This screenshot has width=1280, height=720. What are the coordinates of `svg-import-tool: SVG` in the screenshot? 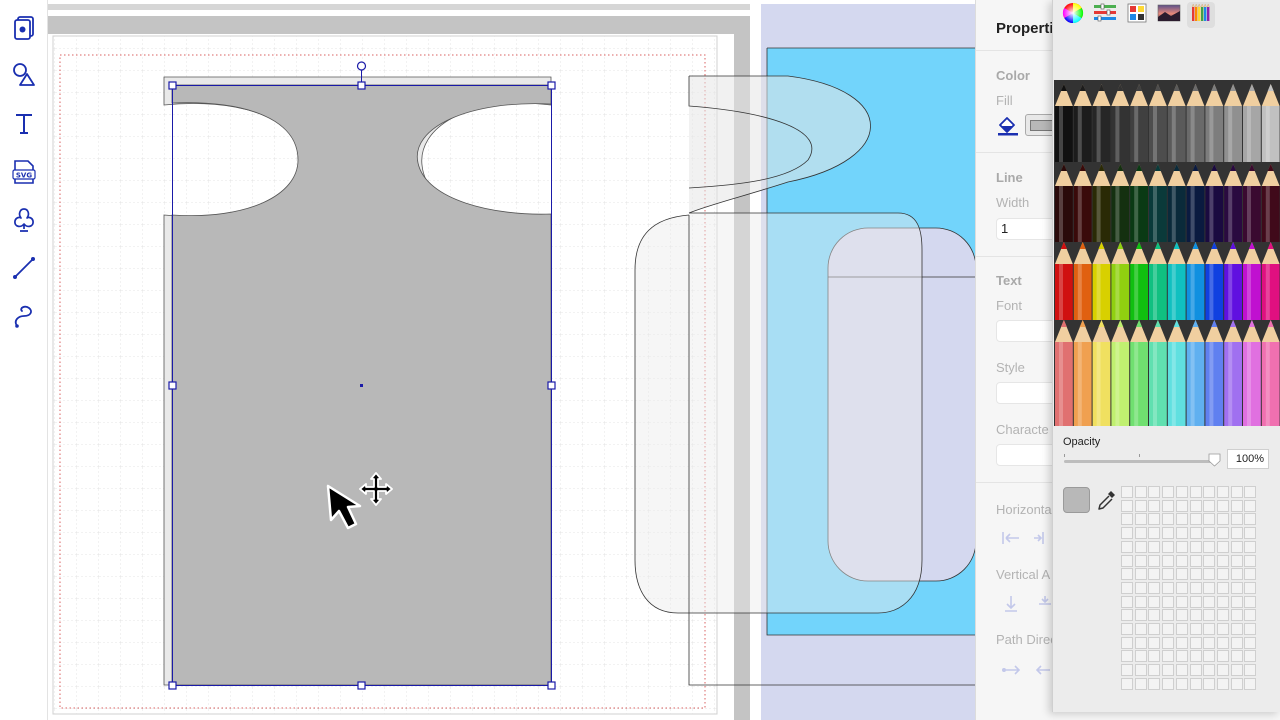 It's located at (24, 172).